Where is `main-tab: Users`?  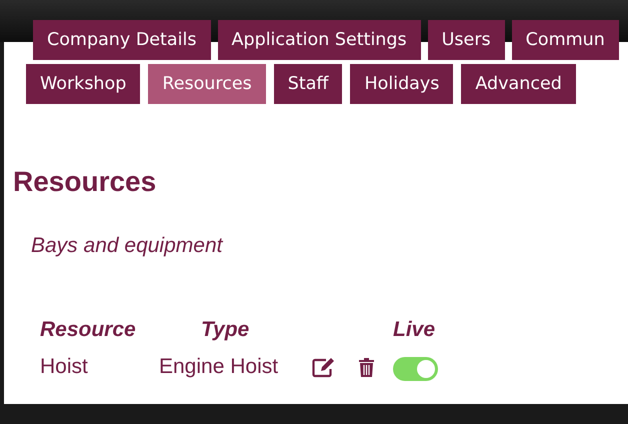
main-tab: Users is located at coordinates (466, 40).